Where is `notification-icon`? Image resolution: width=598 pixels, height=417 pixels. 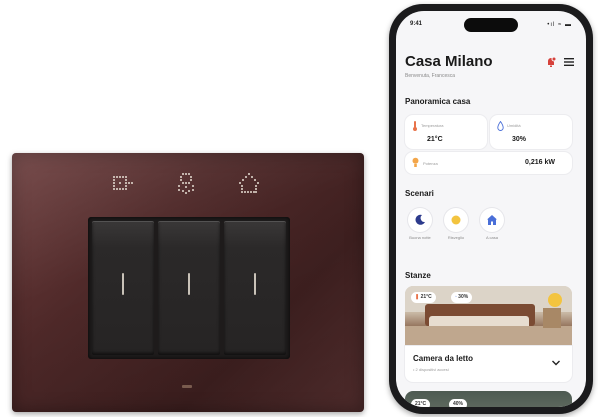 notification-icon is located at coordinates (551, 62).